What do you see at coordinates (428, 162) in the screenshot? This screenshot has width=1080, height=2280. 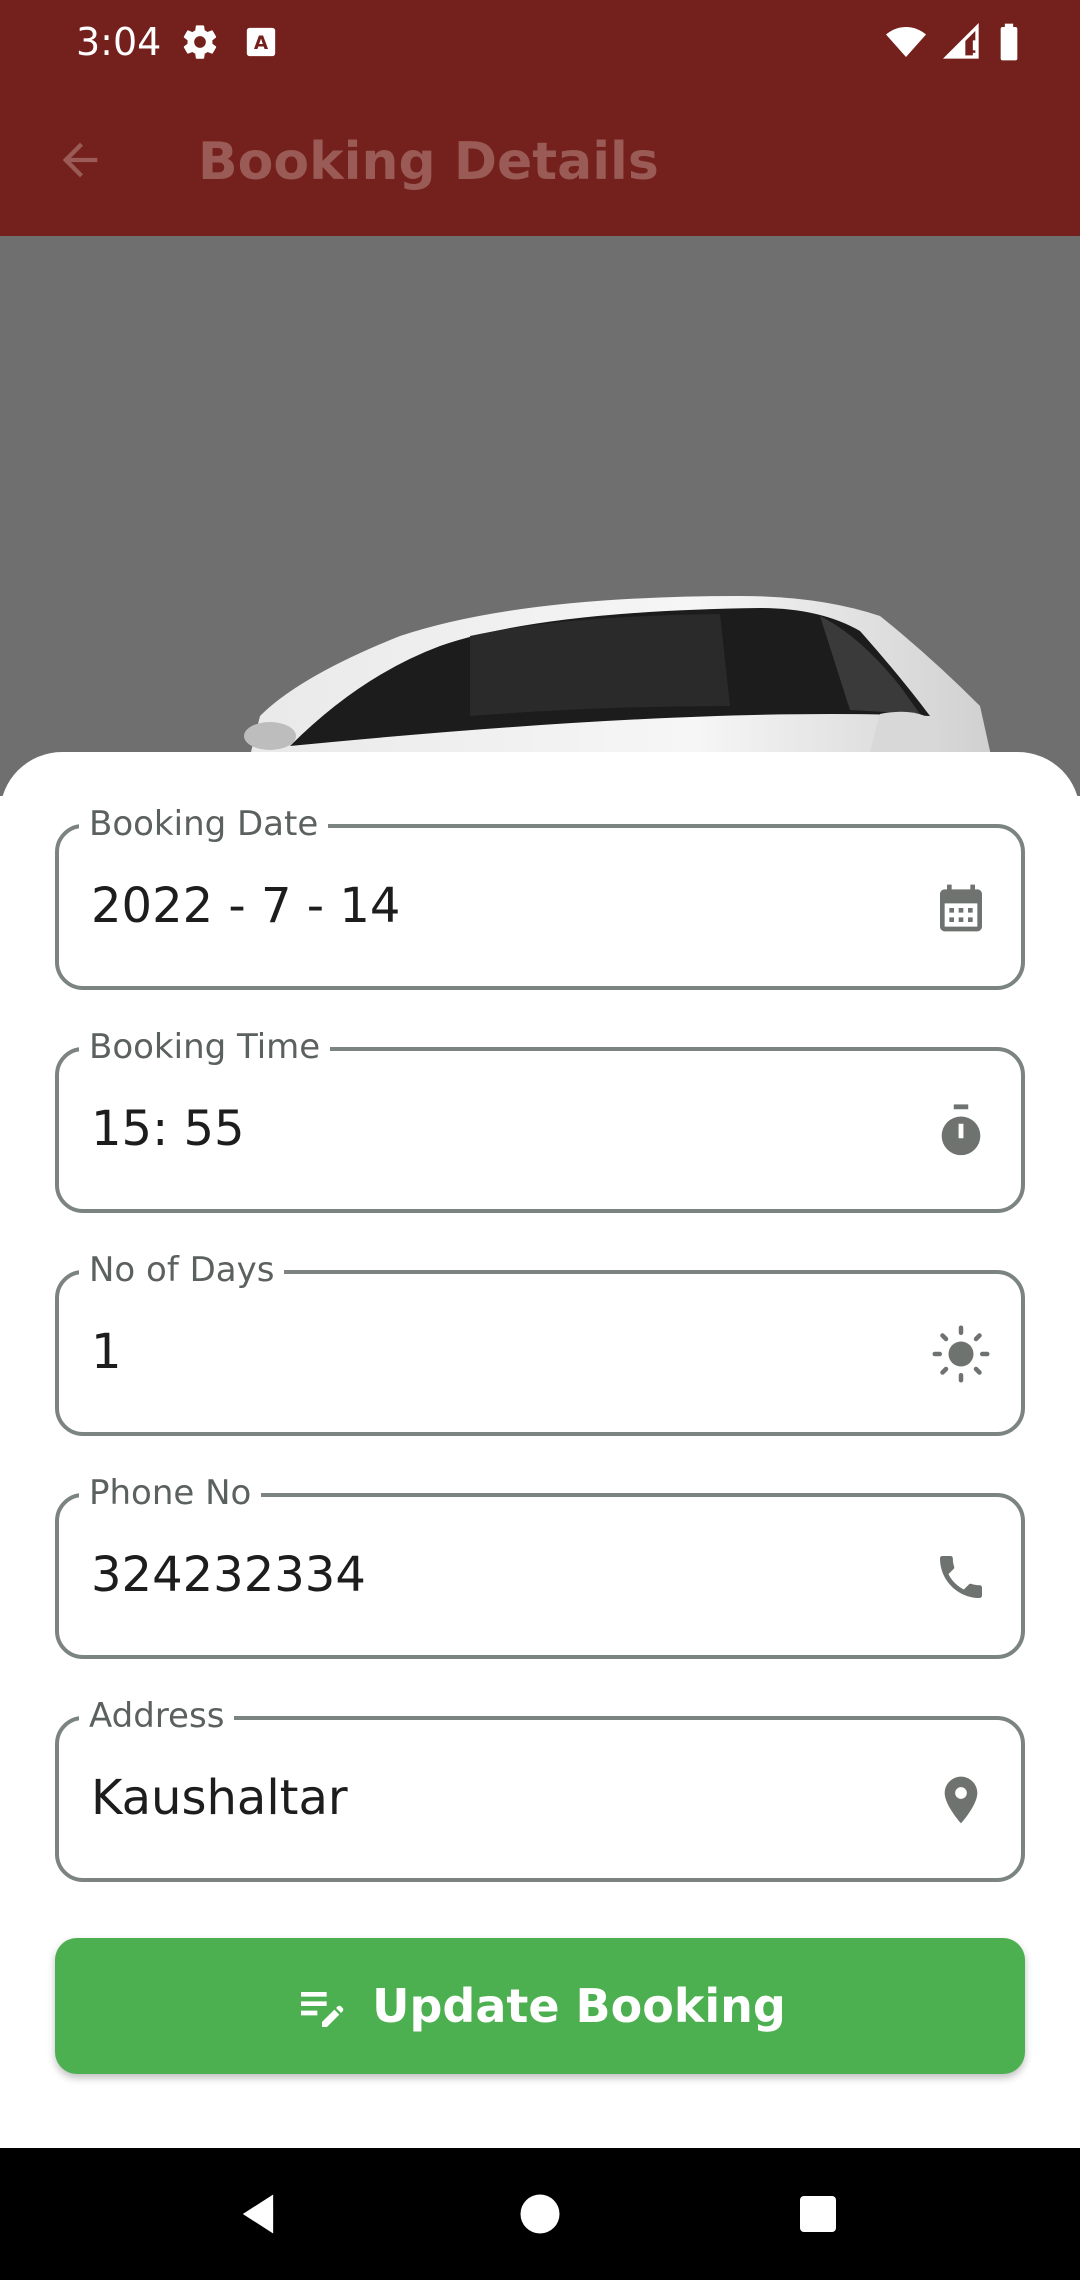 I see `page-title: Booking Details` at bounding box center [428, 162].